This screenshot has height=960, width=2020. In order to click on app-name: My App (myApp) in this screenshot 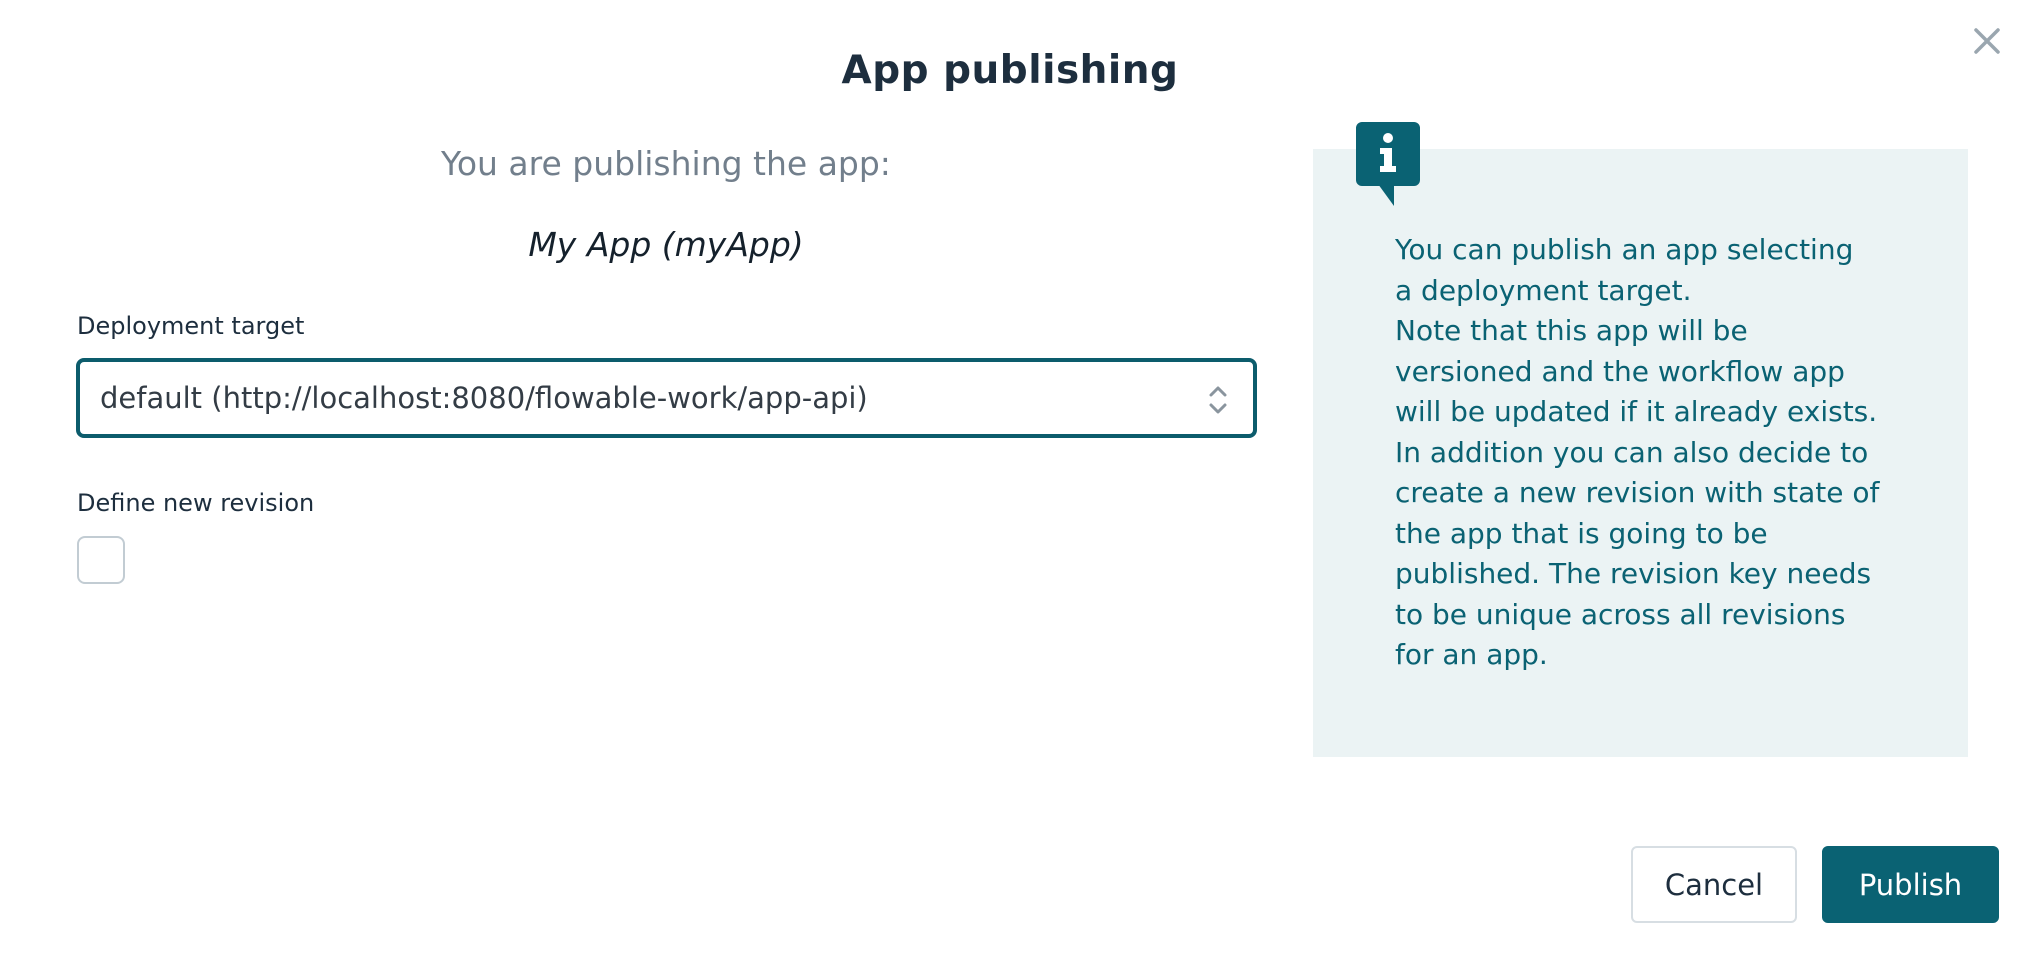, I will do `click(666, 244)`.